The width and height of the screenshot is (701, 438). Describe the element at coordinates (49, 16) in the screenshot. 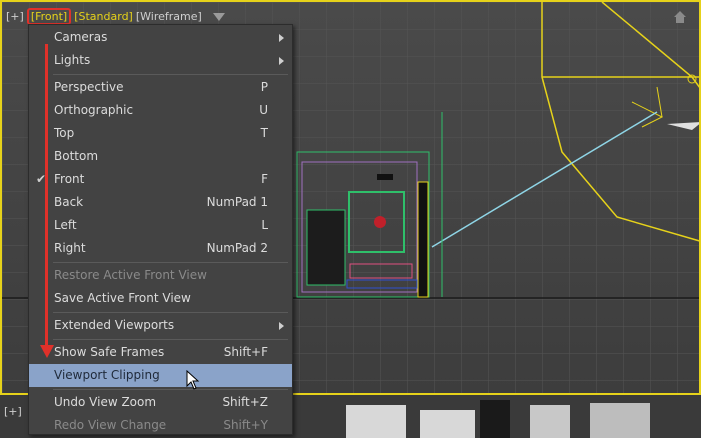

I see `viewport-view-menu: [Front]` at that location.